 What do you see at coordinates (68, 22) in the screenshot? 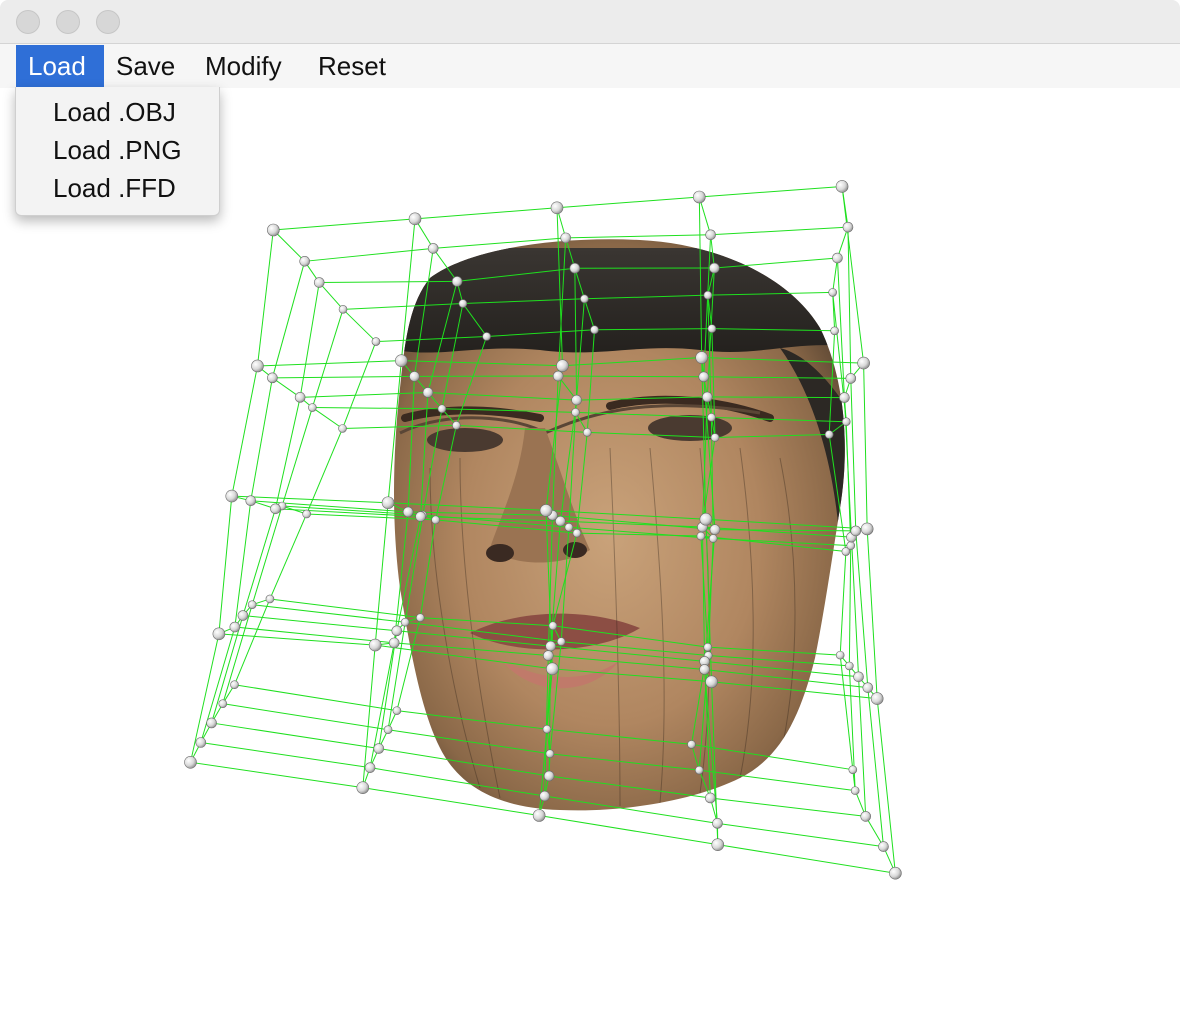
I see `minimize-window-button` at bounding box center [68, 22].